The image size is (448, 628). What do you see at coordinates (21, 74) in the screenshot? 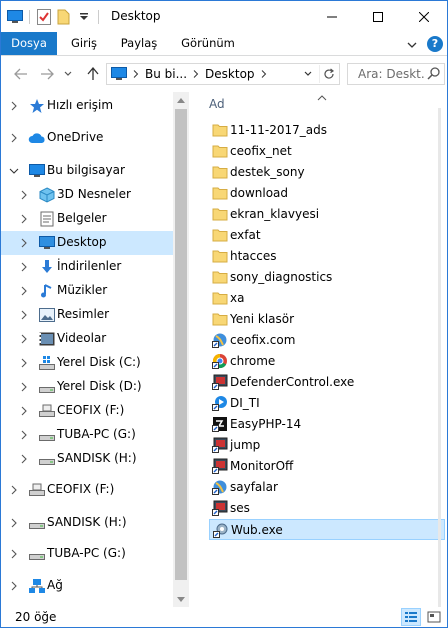
I see `back-button` at bounding box center [21, 74].